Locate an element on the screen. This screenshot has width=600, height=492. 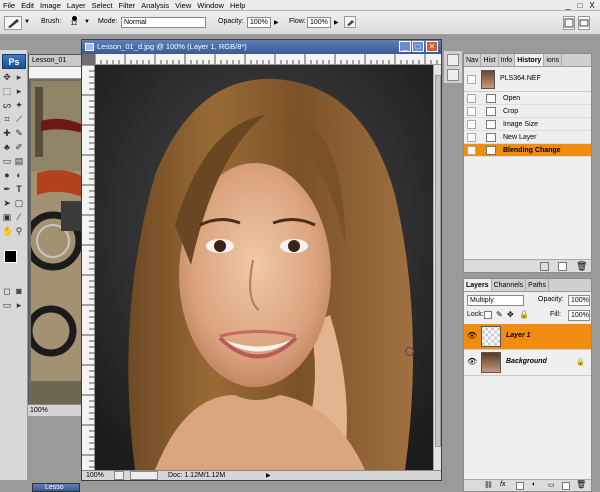
layer-group-icon: ▭ is located at coordinates (551, 485).